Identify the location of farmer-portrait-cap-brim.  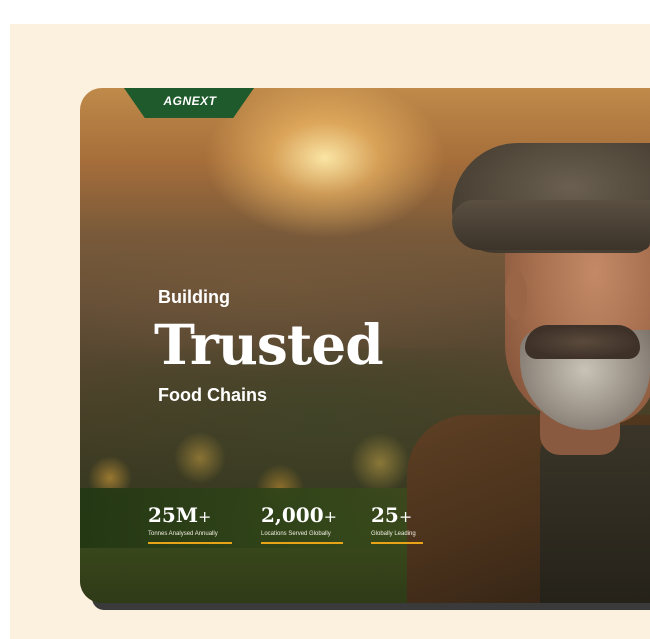
(551, 225).